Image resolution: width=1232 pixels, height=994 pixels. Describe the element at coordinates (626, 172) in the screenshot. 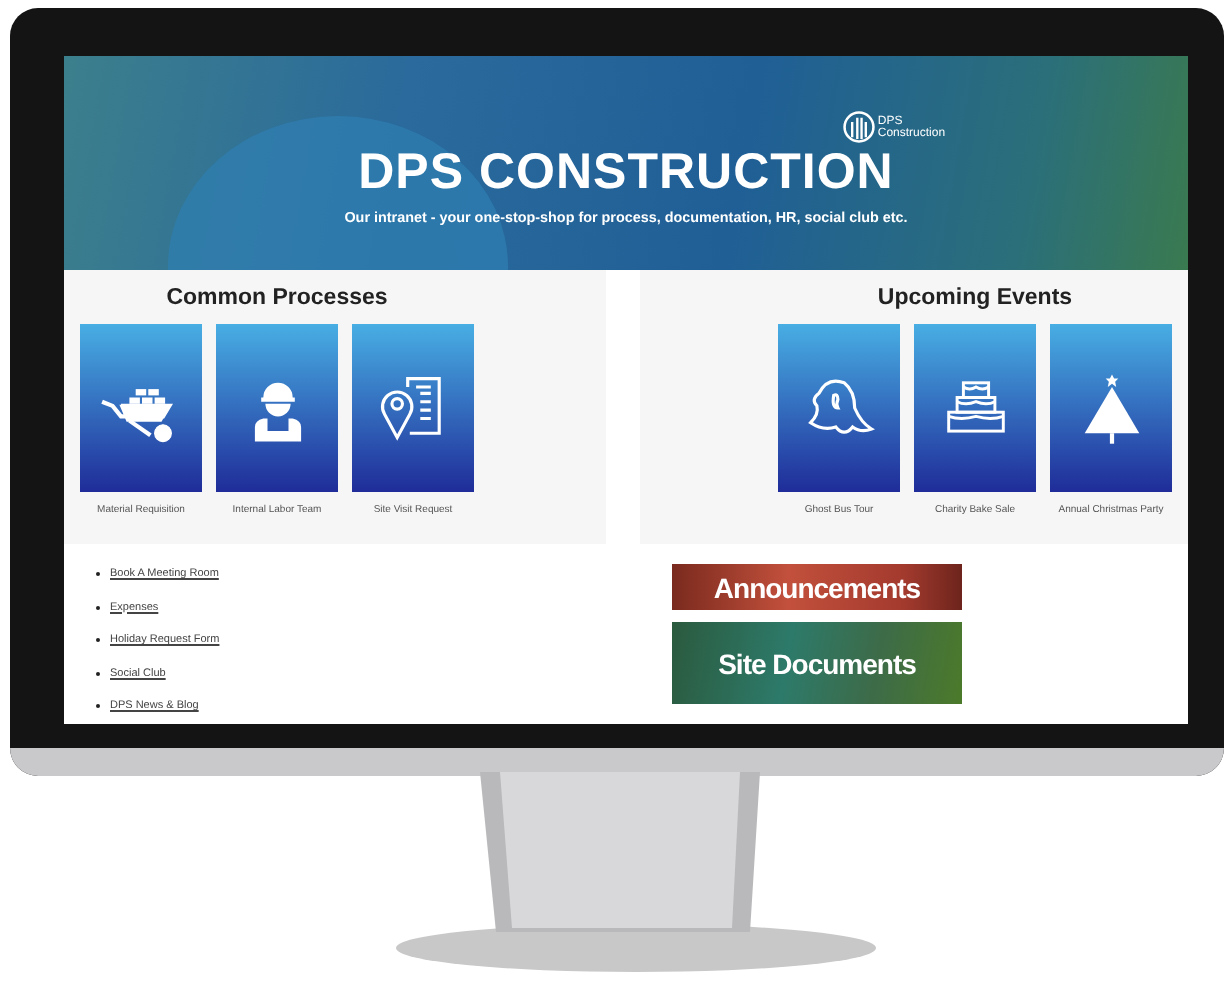

I see `page-title: DPS CONSTRUCTION` at that location.